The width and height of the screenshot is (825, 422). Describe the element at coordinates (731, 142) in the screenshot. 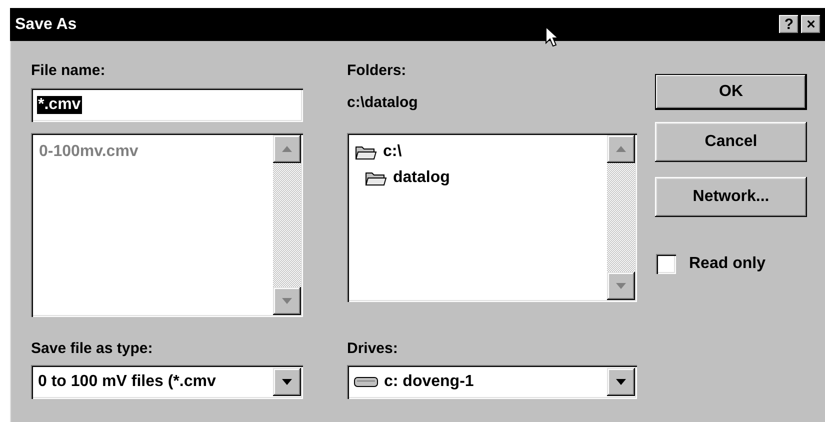

I see `dialog-button: Cancel` at that location.